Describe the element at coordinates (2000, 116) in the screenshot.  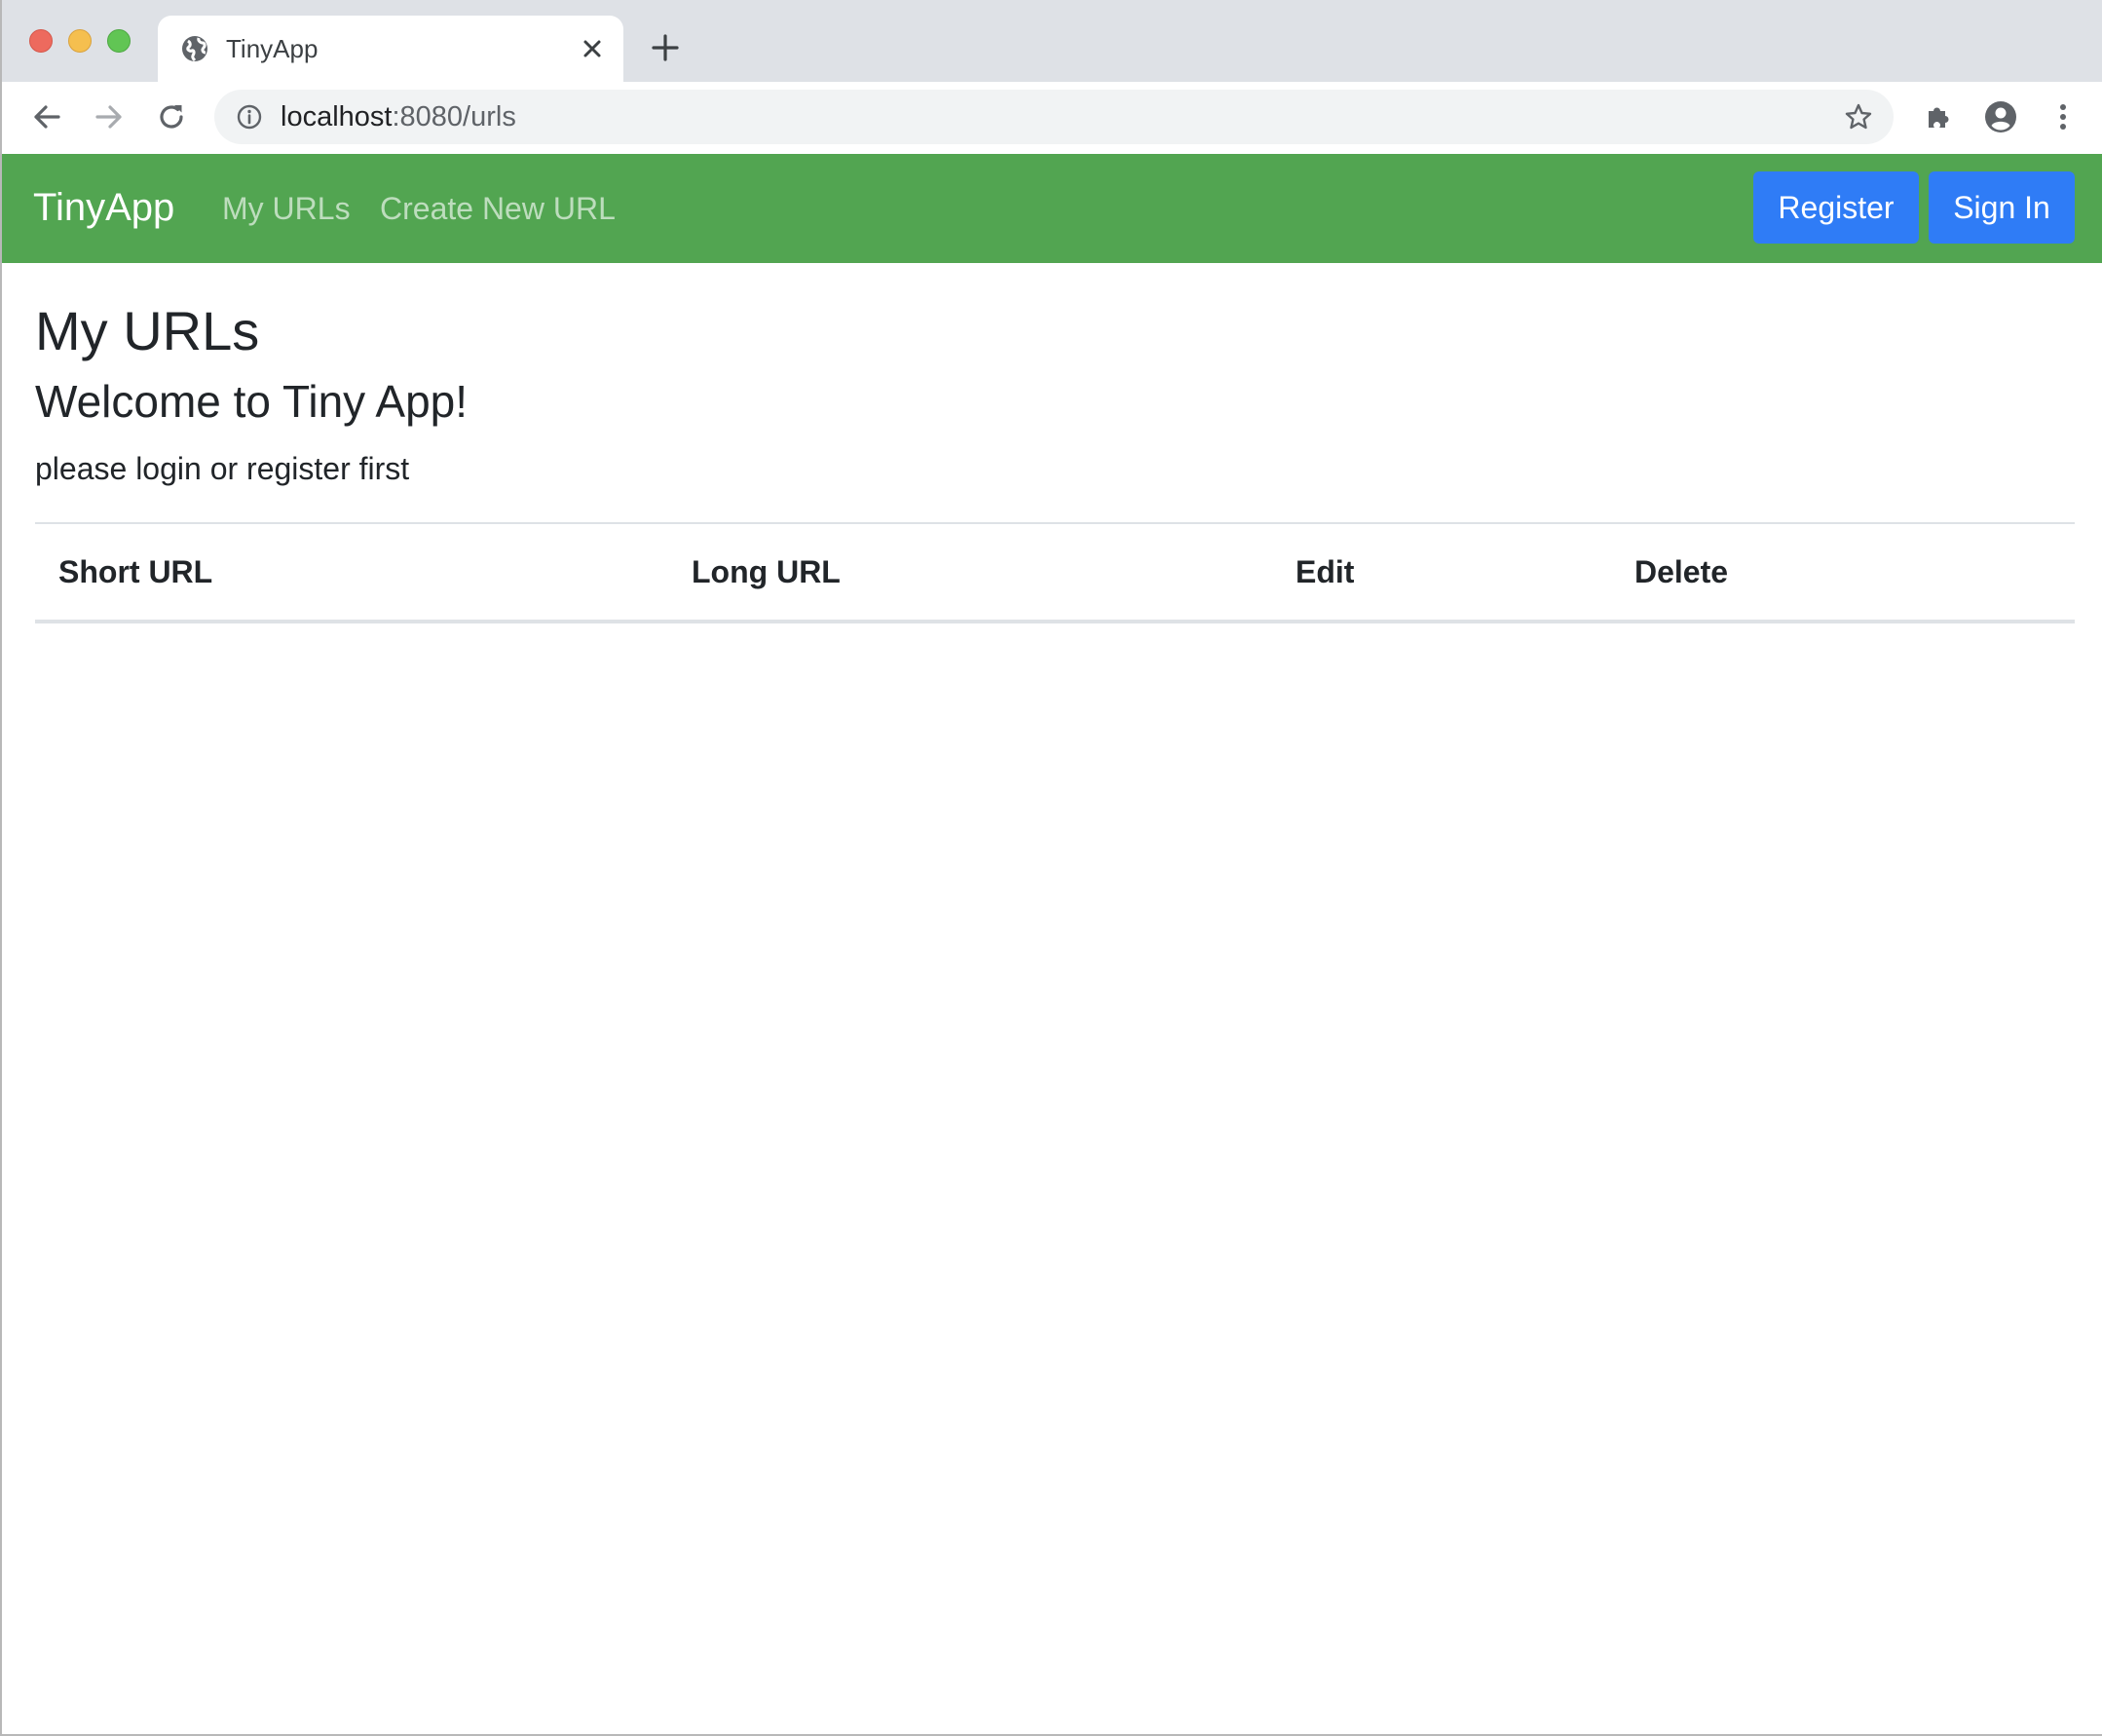
I see `account-icon` at that location.